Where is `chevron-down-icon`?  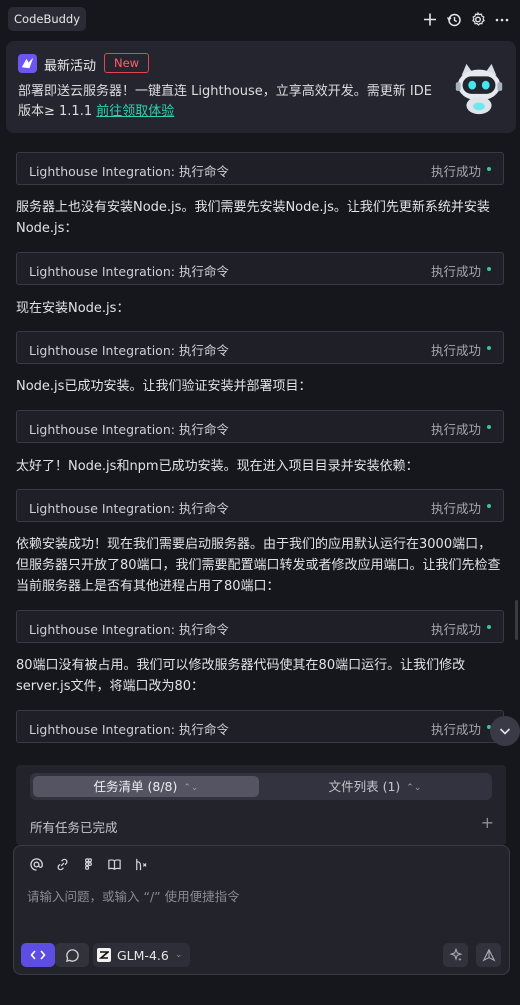 chevron-down-icon is located at coordinates (505, 731).